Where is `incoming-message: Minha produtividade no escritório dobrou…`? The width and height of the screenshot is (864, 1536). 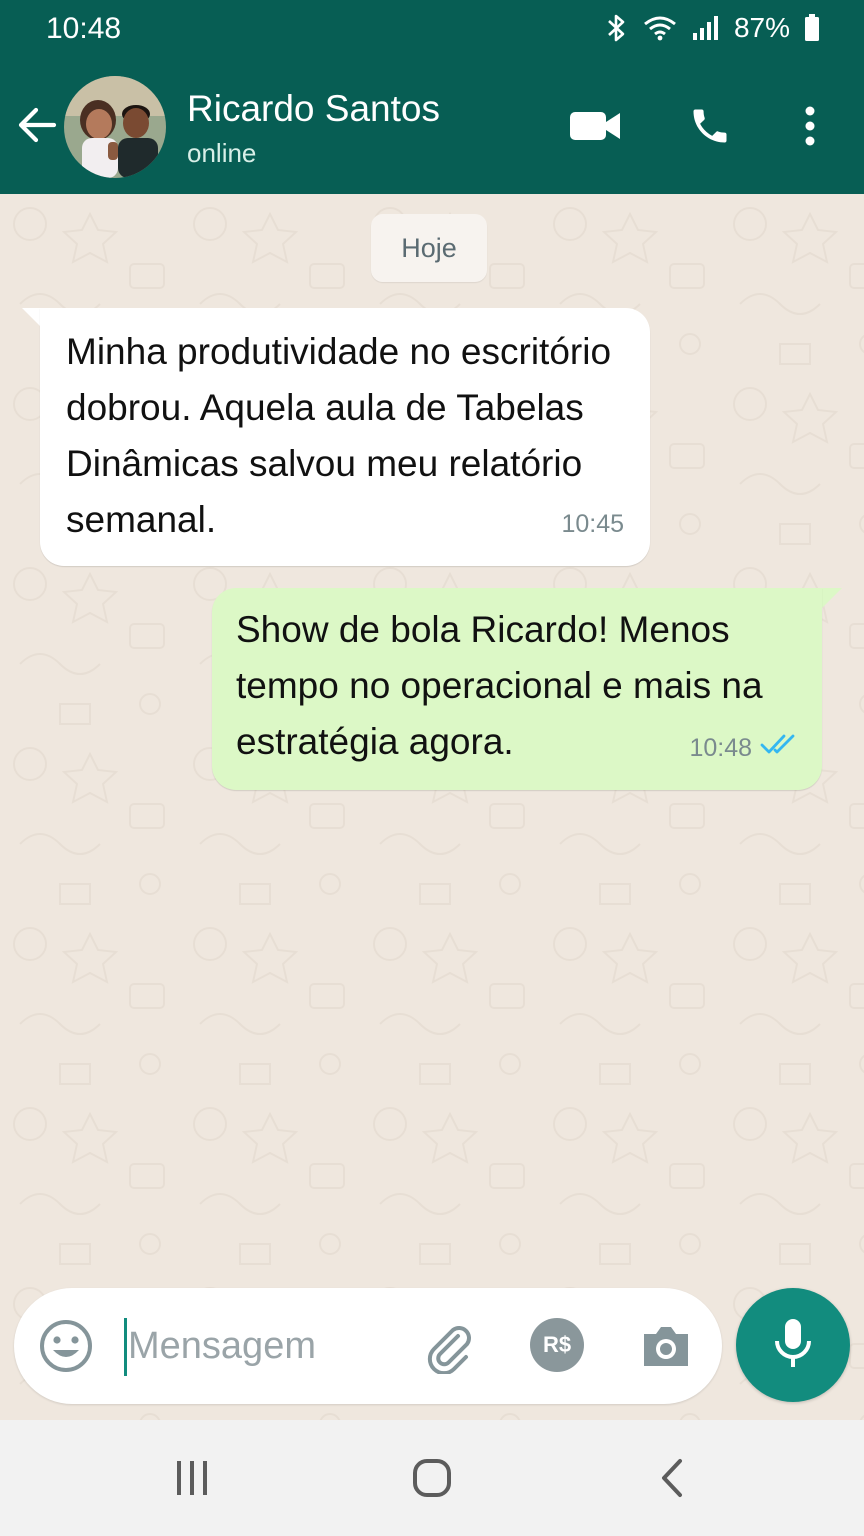
incoming-message: Minha produtividade no escritório dobrou… is located at coordinates (345, 437).